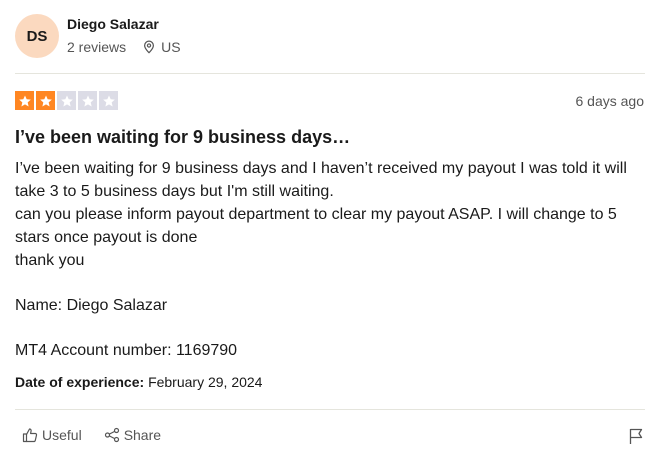 Image resolution: width=655 pixels, height=455 pixels. Describe the element at coordinates (37, 36) in the screenshot. I see `avatar: DS` at that location.